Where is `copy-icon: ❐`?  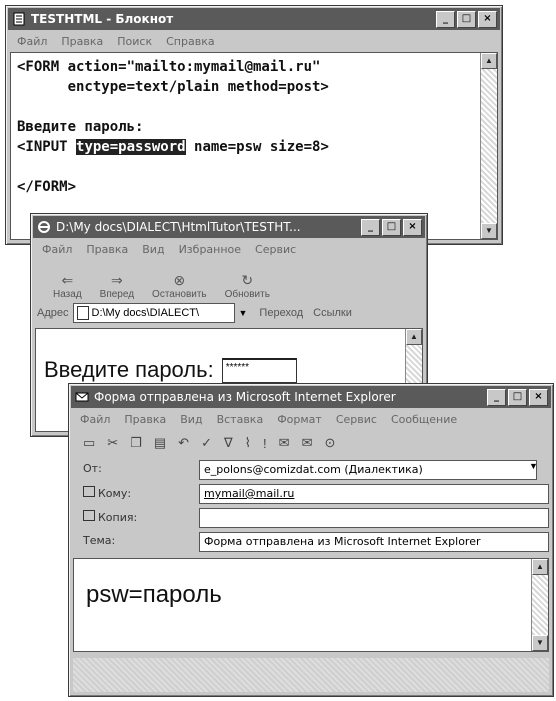
copy-icon: ❐ is located at coordinates (136, 443).